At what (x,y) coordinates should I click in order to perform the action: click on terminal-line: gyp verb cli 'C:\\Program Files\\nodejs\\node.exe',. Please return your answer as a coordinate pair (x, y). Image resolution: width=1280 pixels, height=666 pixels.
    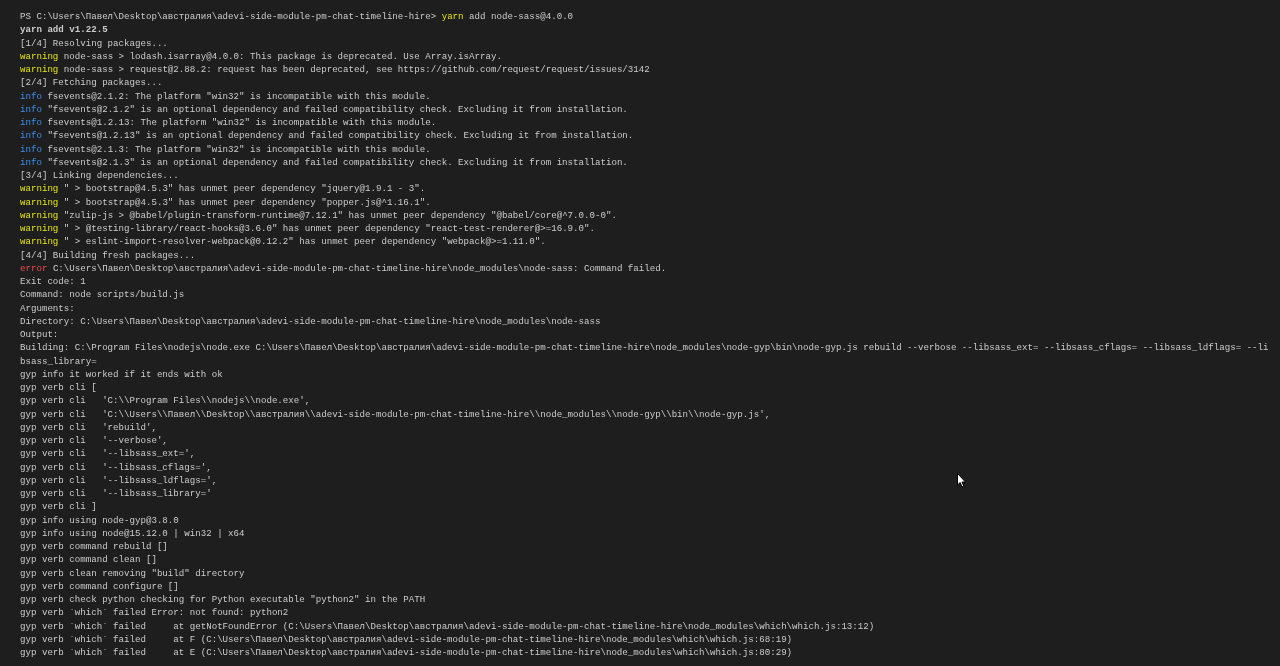
    Looking at the image, I should click on (165, 401).